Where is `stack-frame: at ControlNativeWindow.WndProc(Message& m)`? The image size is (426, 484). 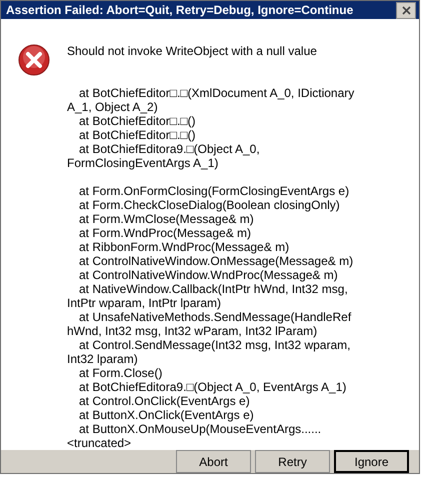
stack-frame: at ControlNativeWindow.WndProc(Message& m) is located at coordinates (232, 275).